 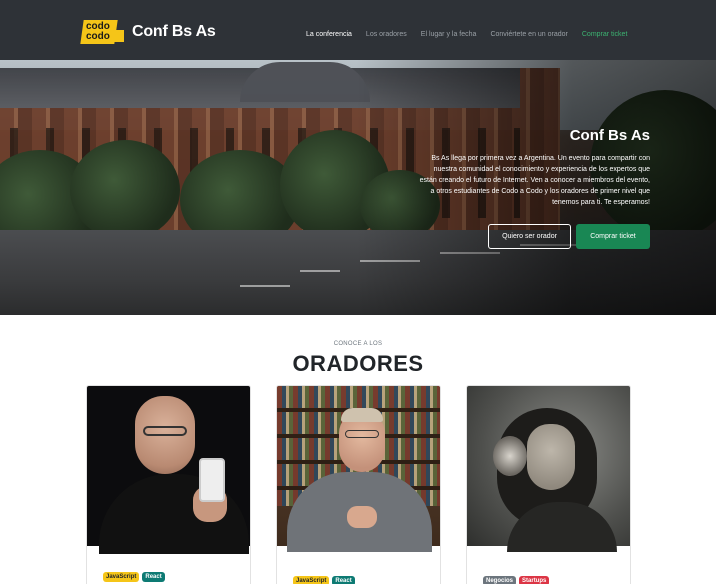 I want to click on brand-title: Conf Bs As, so click(x=174, y=31).